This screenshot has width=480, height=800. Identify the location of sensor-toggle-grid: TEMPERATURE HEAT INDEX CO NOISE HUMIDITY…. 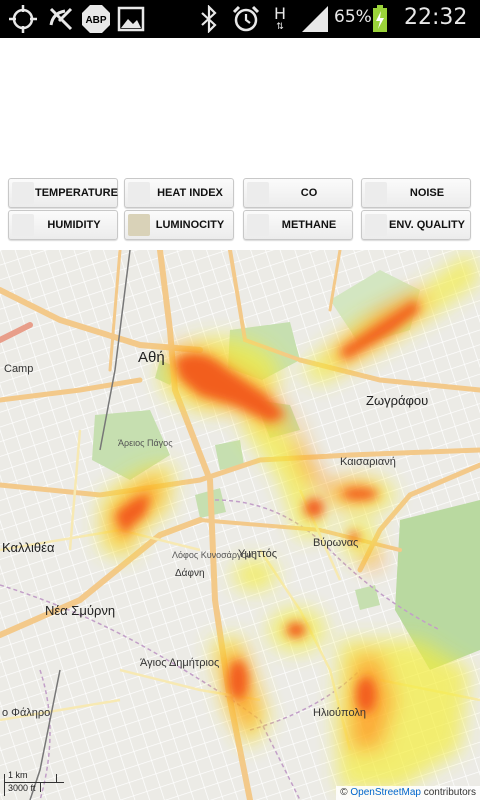
(240, 209).